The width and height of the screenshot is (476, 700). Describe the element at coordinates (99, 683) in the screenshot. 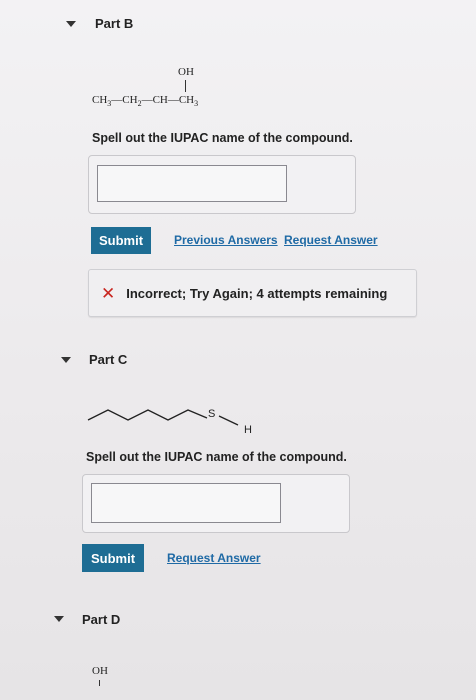

I see `part-d-bond-vertical` at that location.